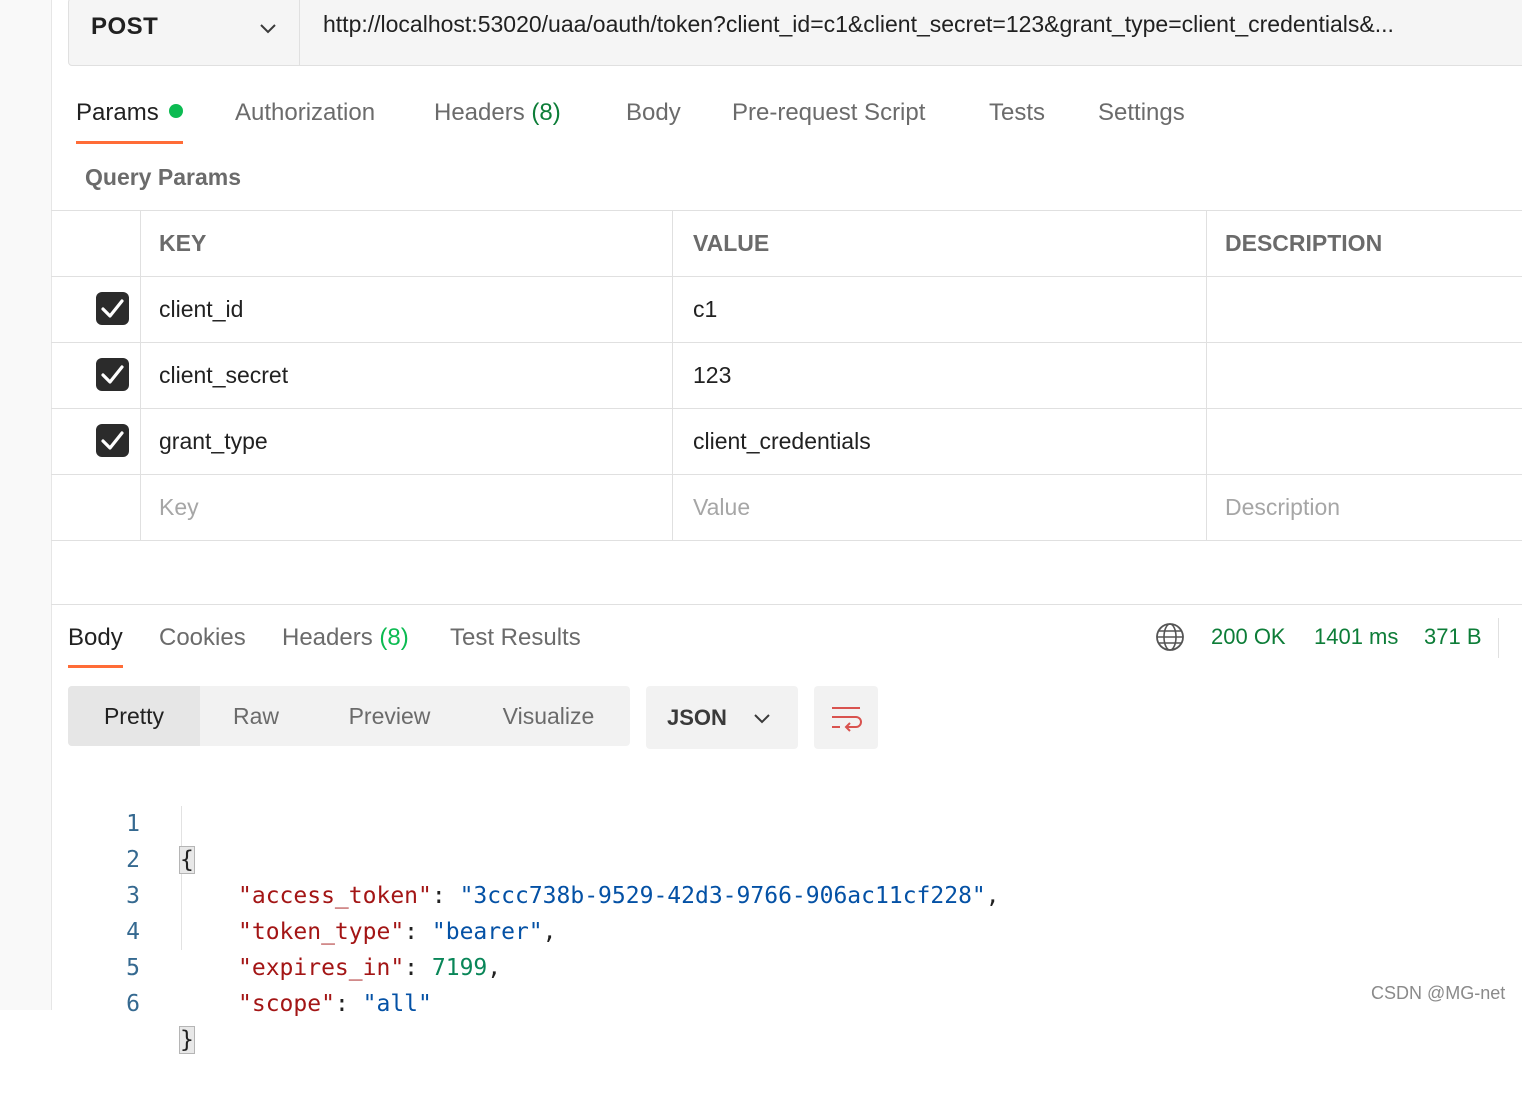 The width and height of the screenshot is (1522, 1094). What do you see at coordinates (786, 604) in the screenshot?
I see `pane-divider` at bounding box center [786, 604].